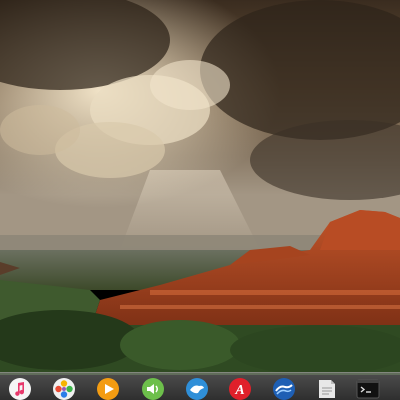 The width and height of the screenshot is (400, 400). I want to click on speaker-icon, so click(153, 388).